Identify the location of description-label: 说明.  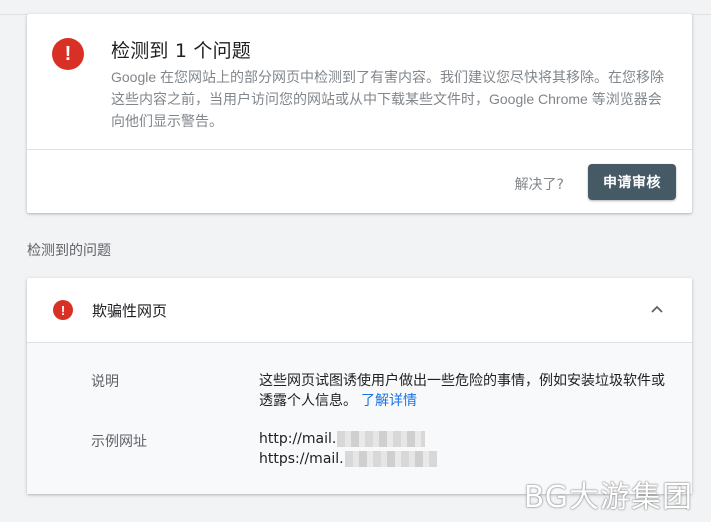
(105, 382).